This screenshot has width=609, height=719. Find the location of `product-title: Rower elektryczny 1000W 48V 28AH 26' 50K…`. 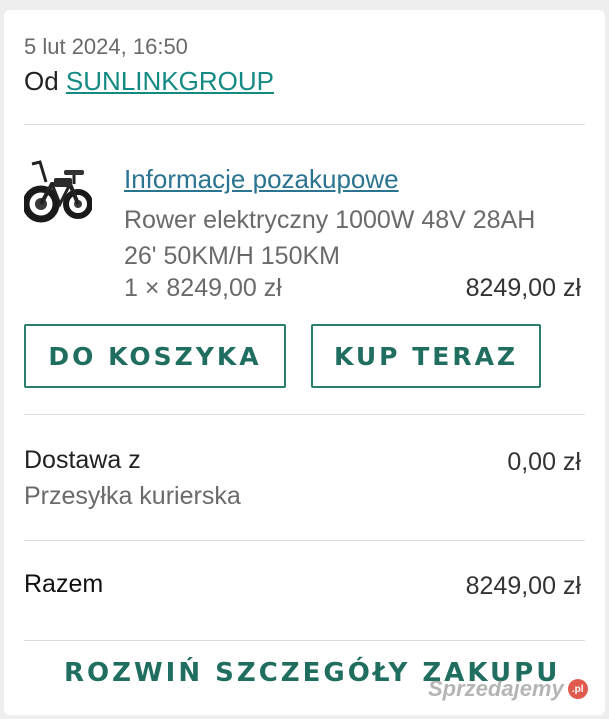

product-title: Rower elektryczny 1000W 48V 28AH 26' 50K… is located at coordinates (330, 238).